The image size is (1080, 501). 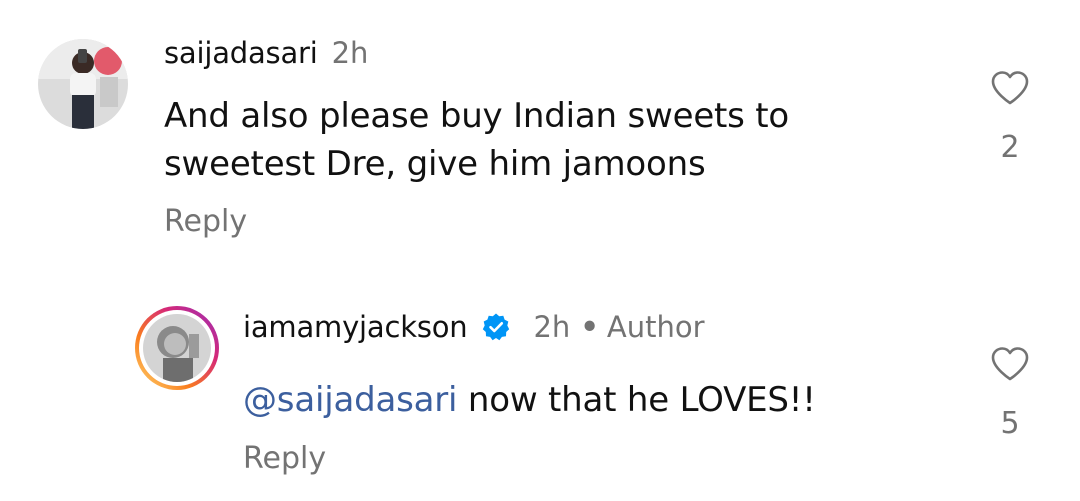 What do you see at coordinates (350, 400) in the screenshot?
I see `mention-link: @saijadasari` at bounding box center [350, 400].